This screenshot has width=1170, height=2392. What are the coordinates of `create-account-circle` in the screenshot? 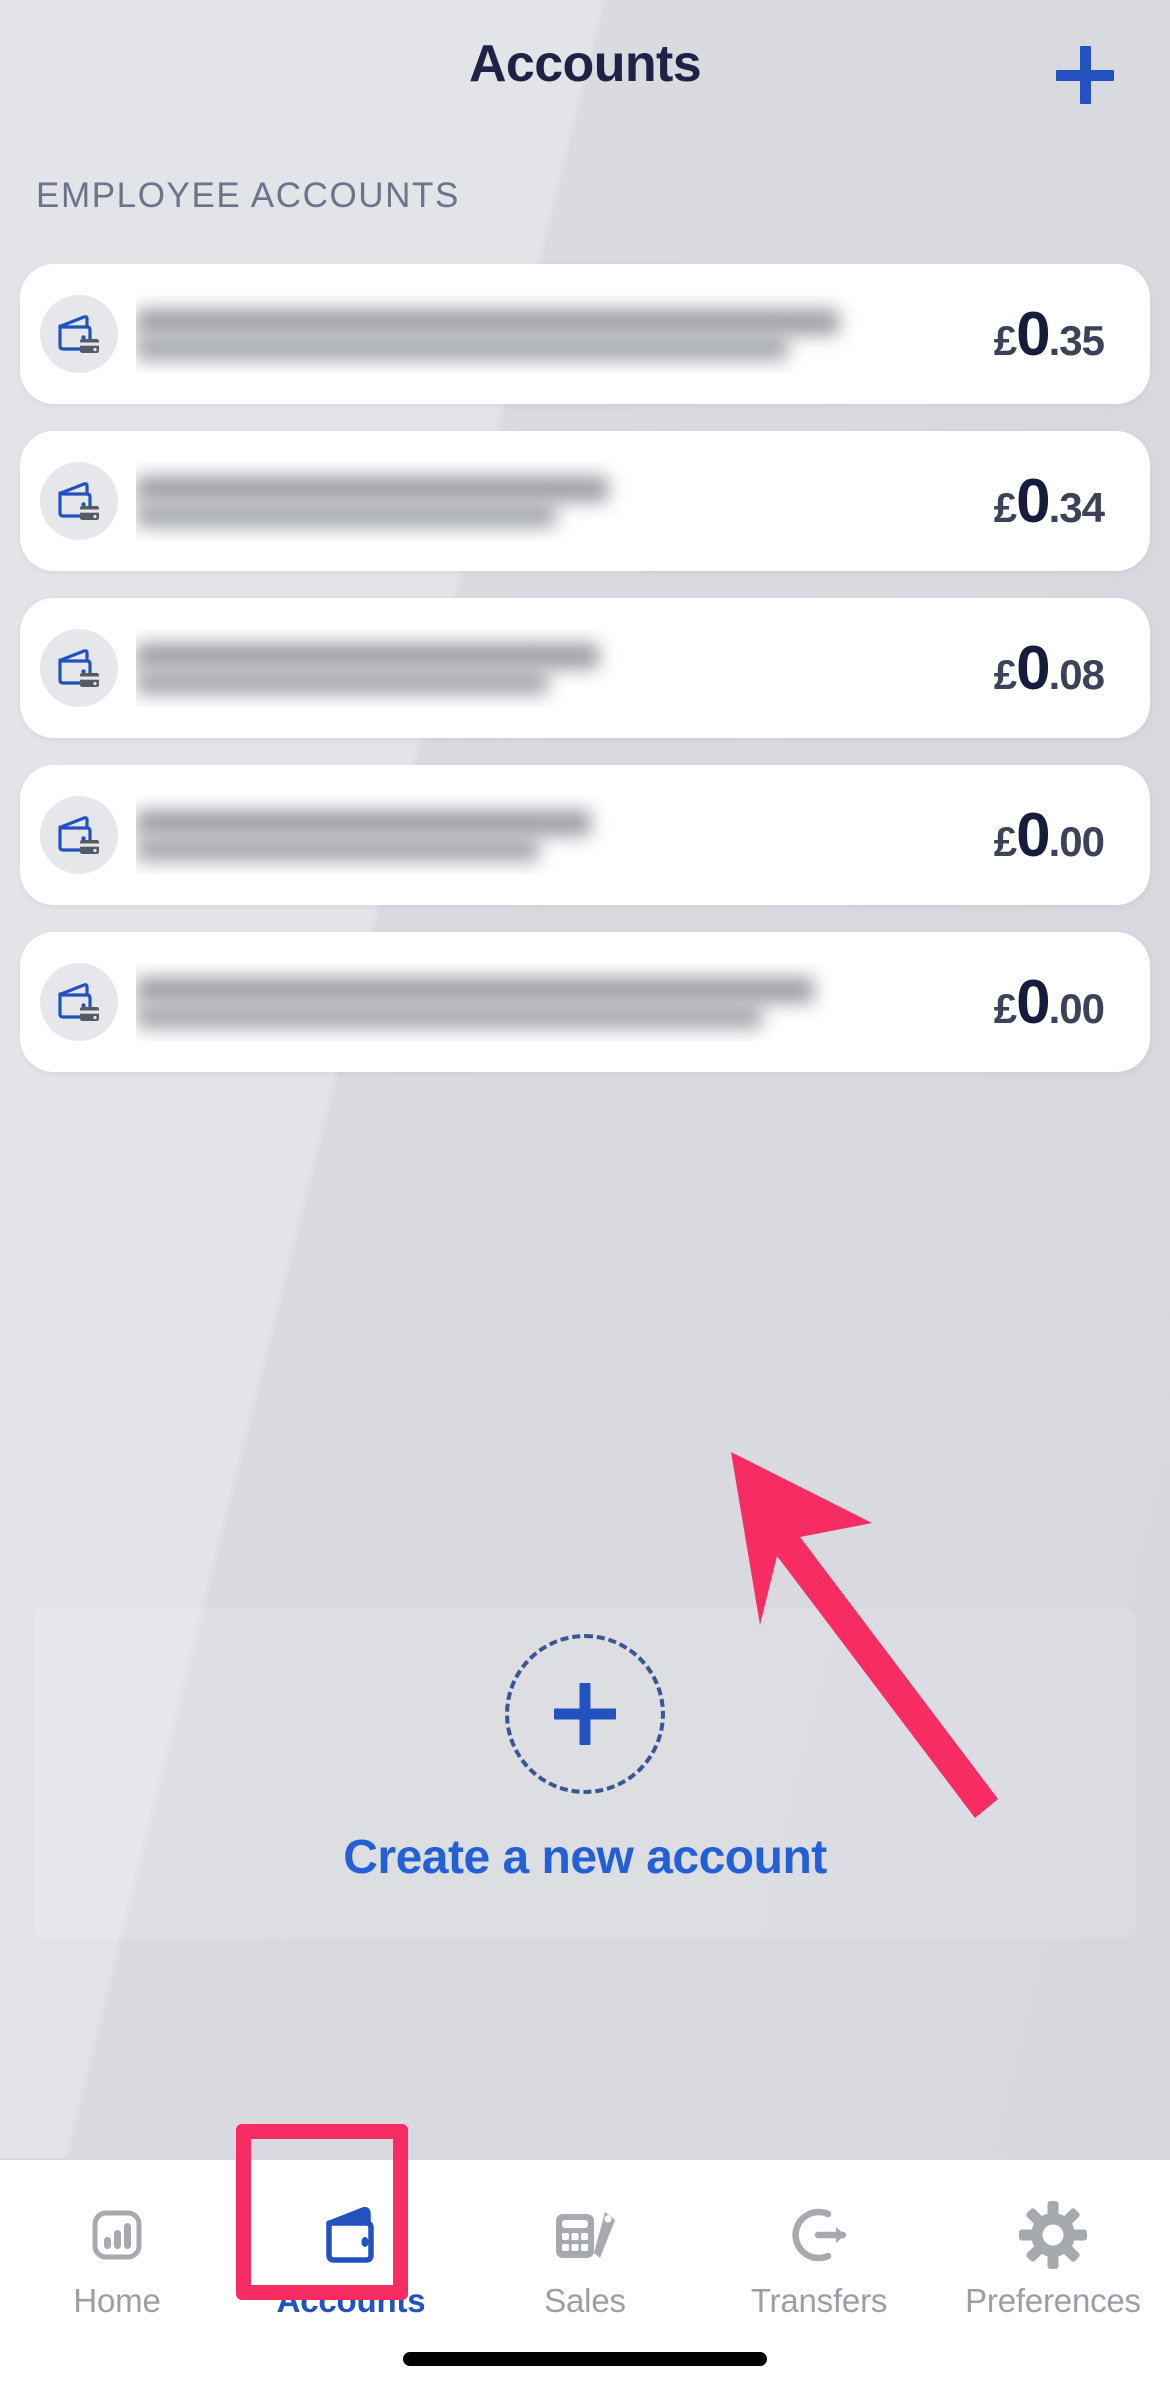 It's located at (585, 1714).